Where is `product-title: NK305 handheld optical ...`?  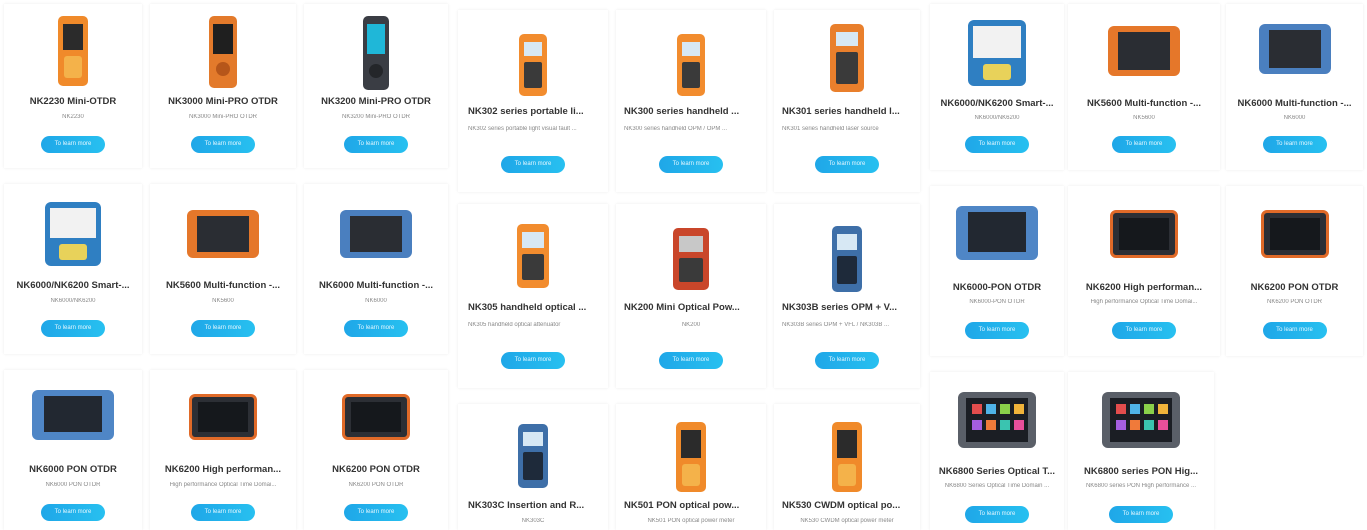 product-title: NK305 handheld optical ... is located at coordinates (527, 307).